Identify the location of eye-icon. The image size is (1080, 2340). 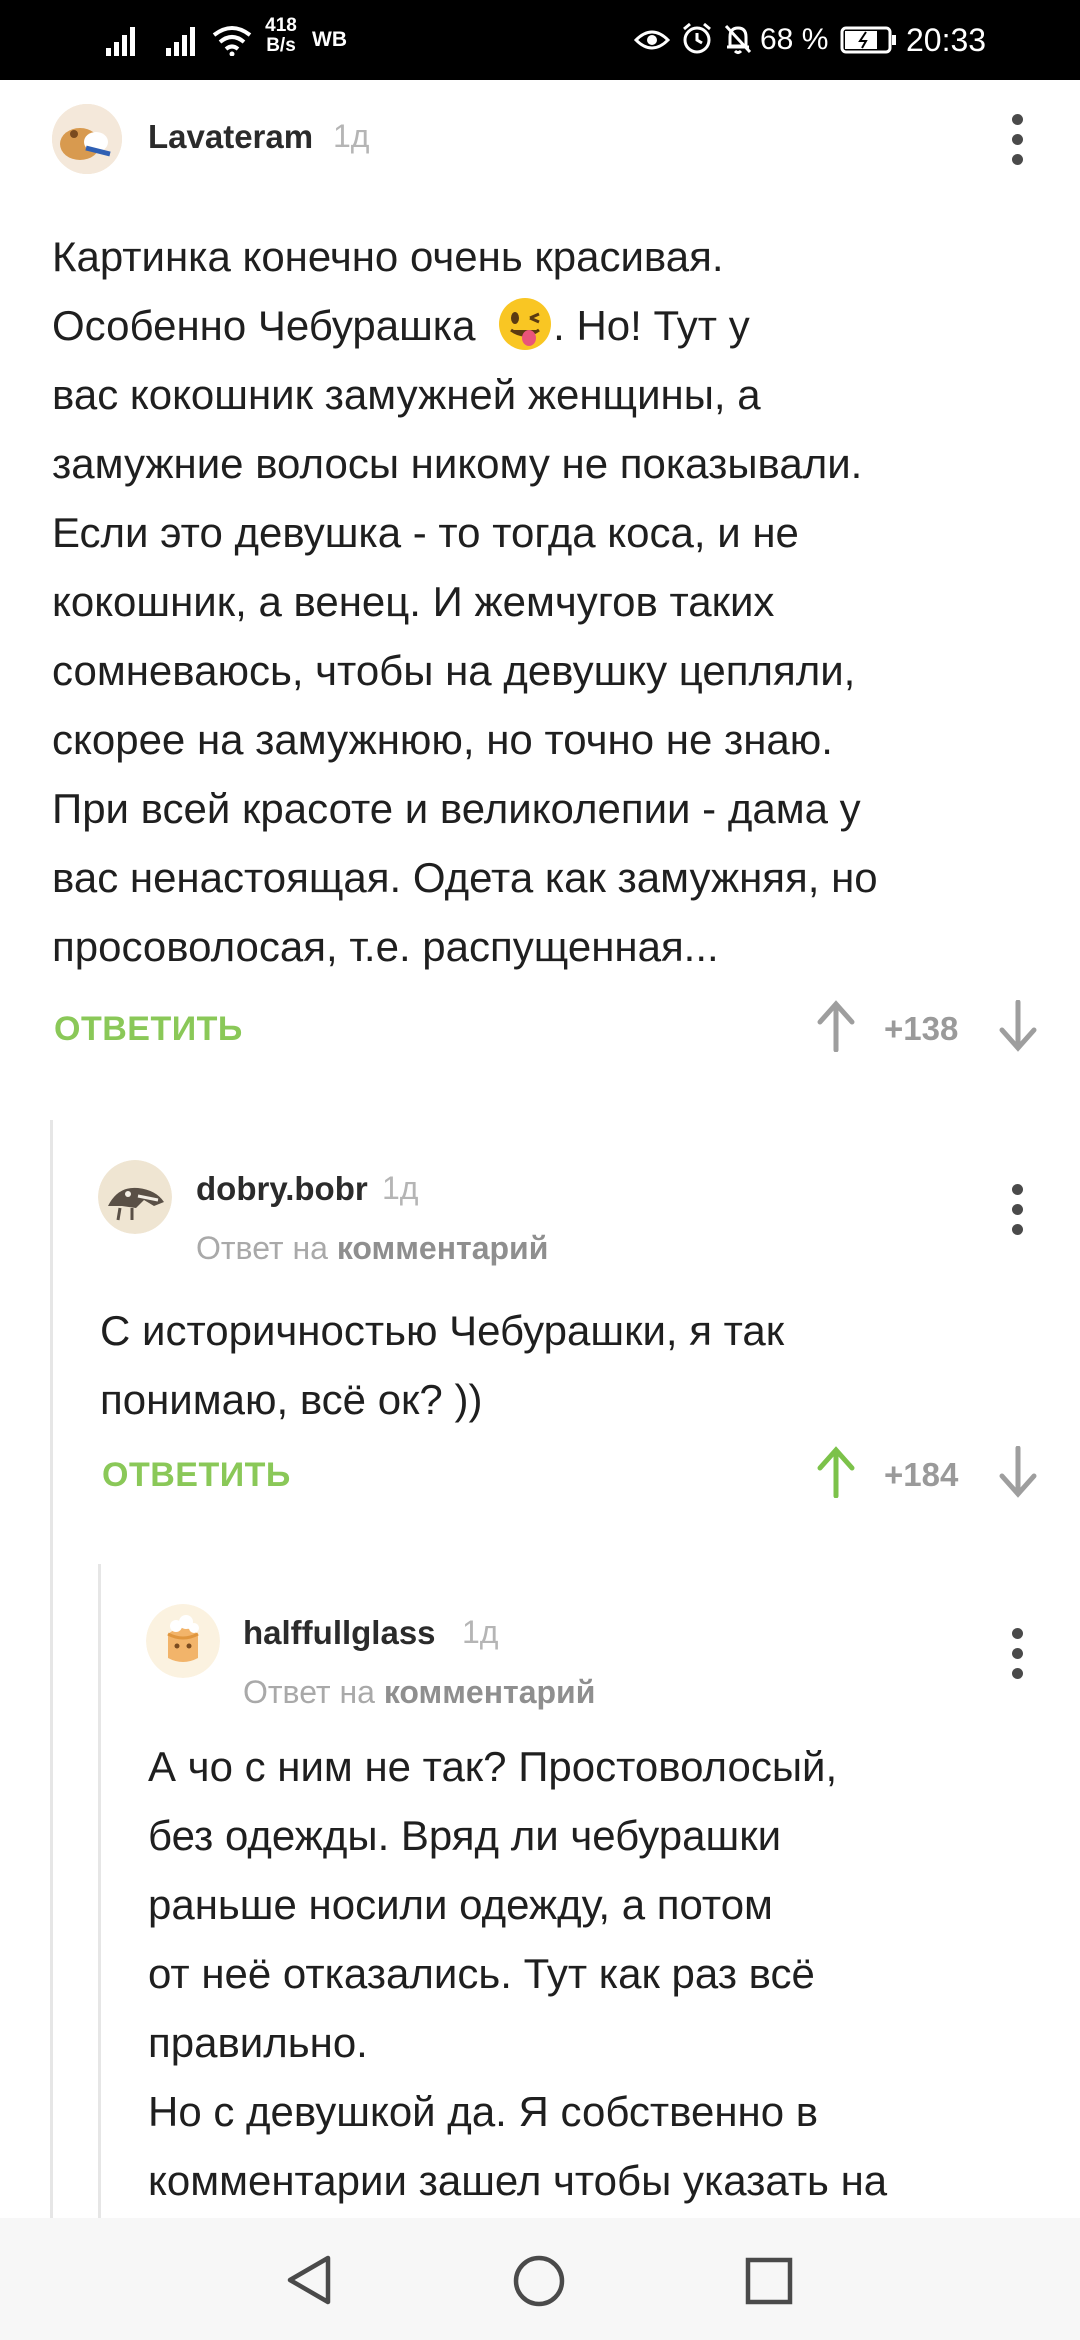
(652, 40).